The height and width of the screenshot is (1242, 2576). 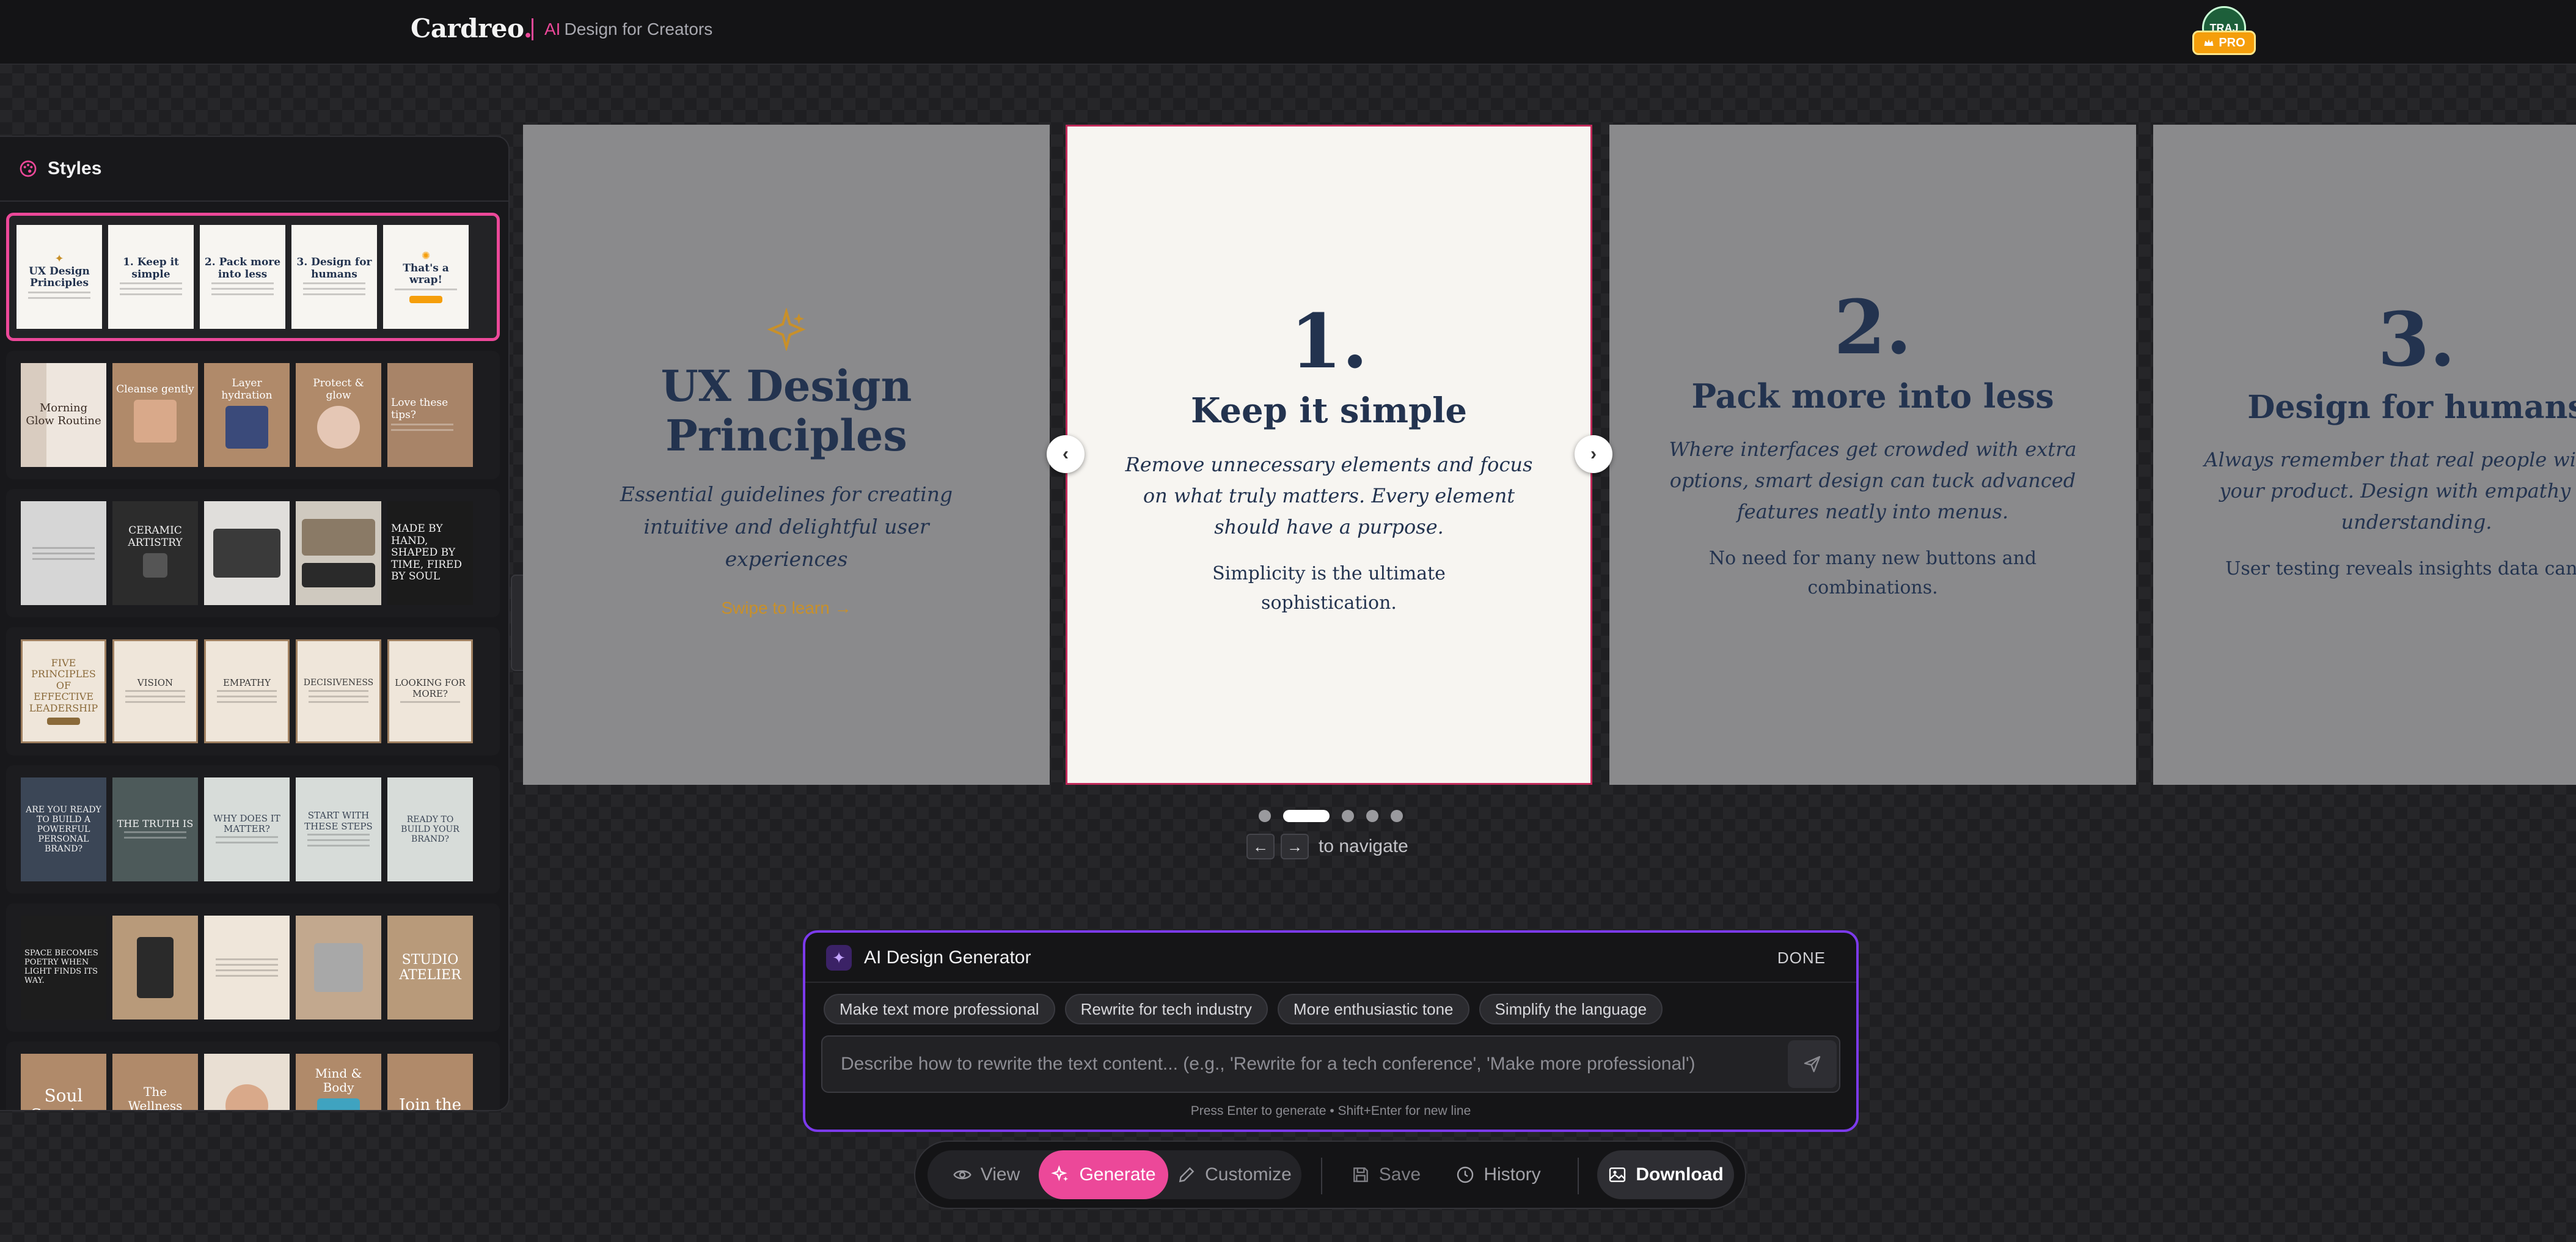 I want to click on done-button: DONE, so click(x=1801, y=958).